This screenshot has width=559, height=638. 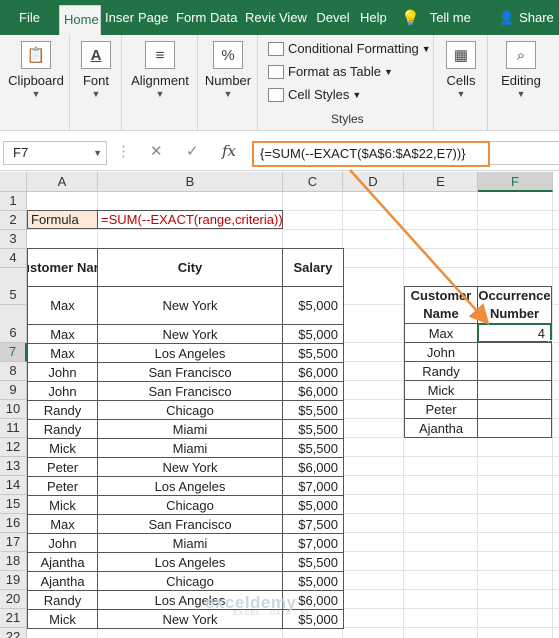 What do you see at coordinates (13, 447) in the screenshot?
I see `row-header-12: 12` at bounding box center [13, 447].